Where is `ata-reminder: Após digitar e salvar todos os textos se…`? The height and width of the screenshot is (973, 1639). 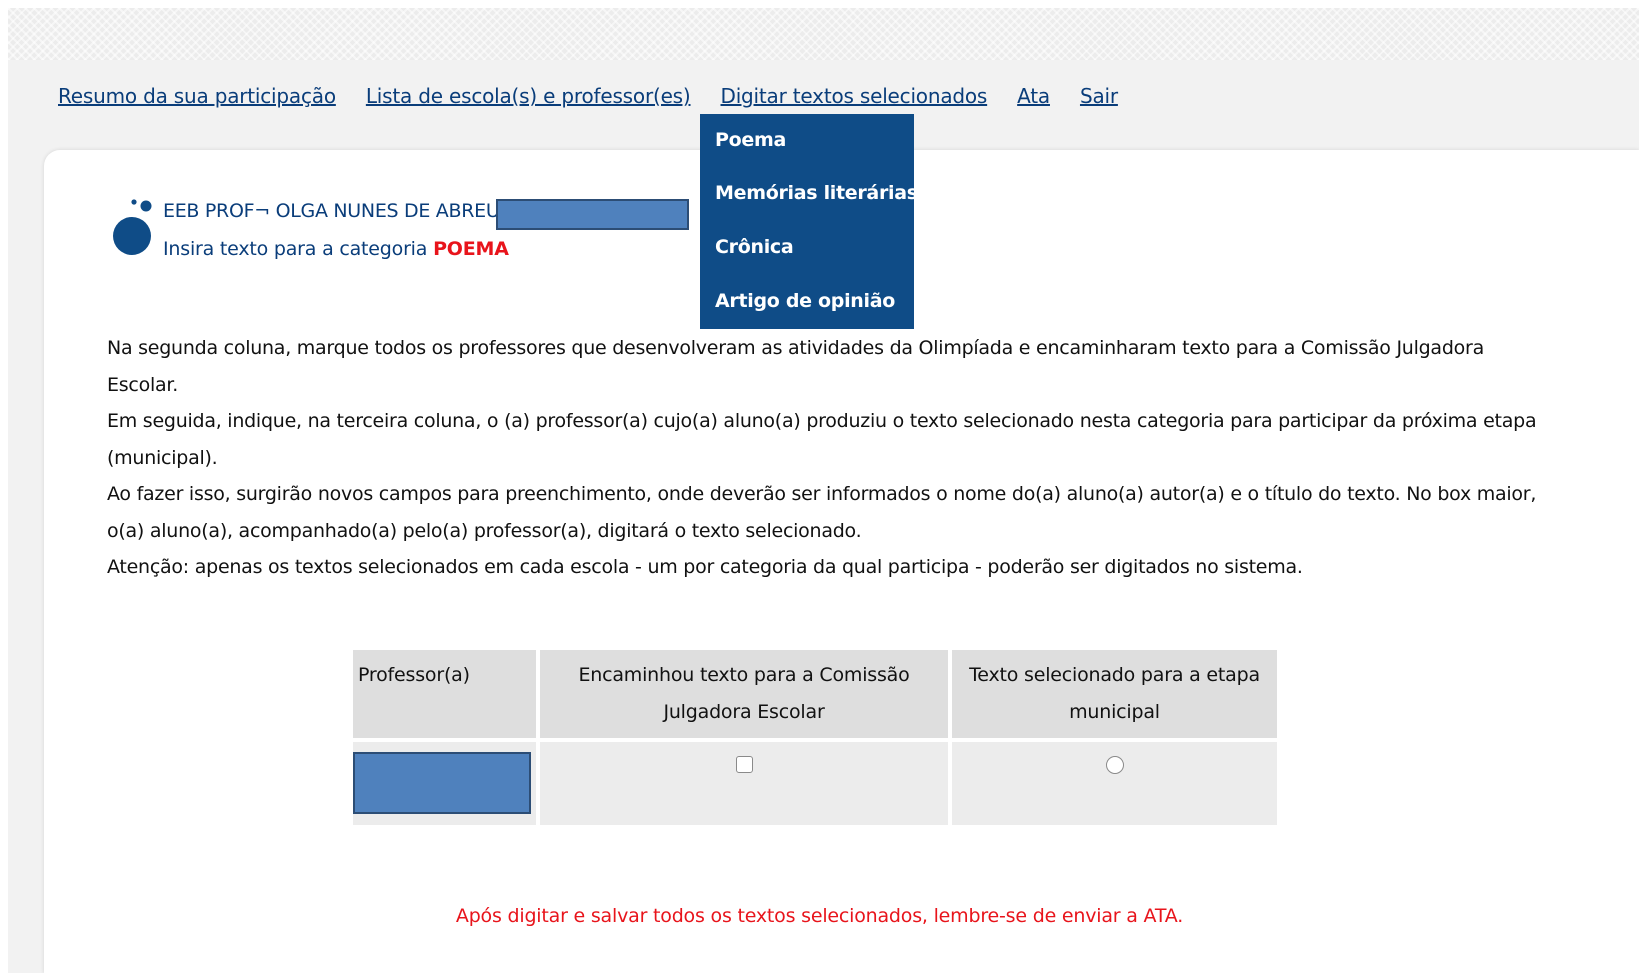
ata-reminder: Após digitar e salvar todos os textos se… is located at coordinates (819, 916).